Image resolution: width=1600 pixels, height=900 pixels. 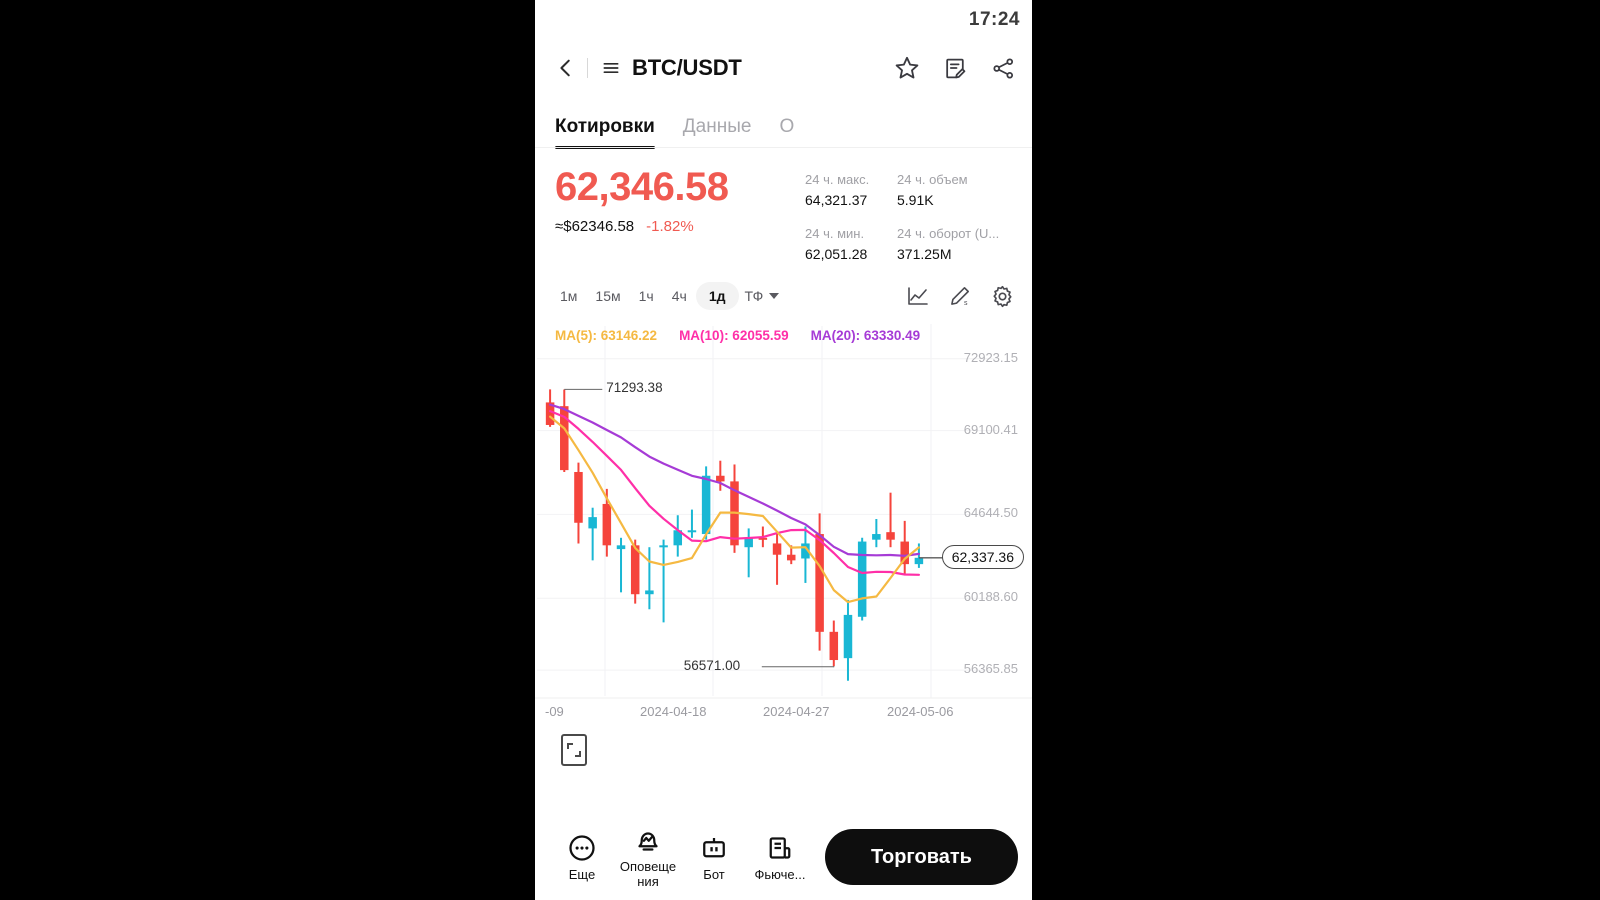 I want to click on draw-pencil-icon: s, so click(x=960, y=296).